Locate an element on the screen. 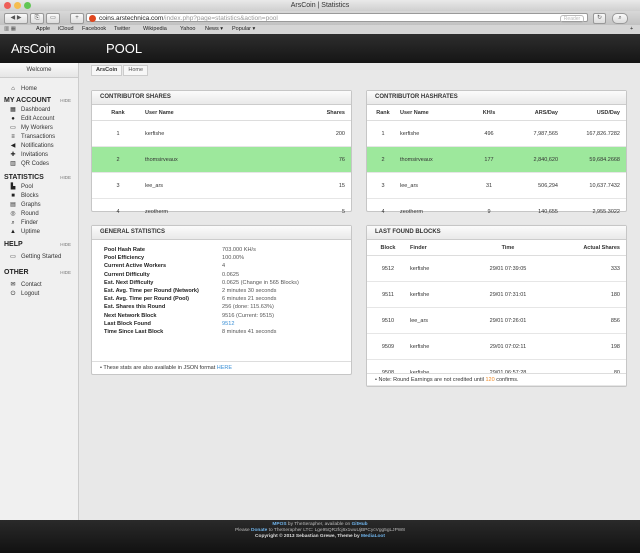 This screenshot has height=553, width=640. last-block-link: 9512 is located at coordinates (228, 324).